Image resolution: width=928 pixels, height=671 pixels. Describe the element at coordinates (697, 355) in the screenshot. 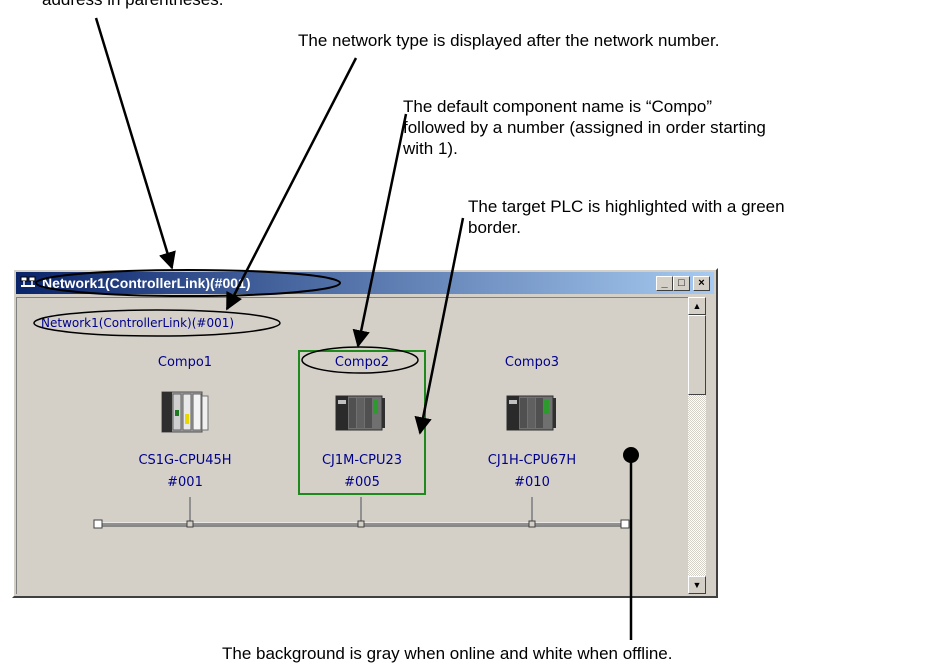

I see `scroll-thumb` at that location.